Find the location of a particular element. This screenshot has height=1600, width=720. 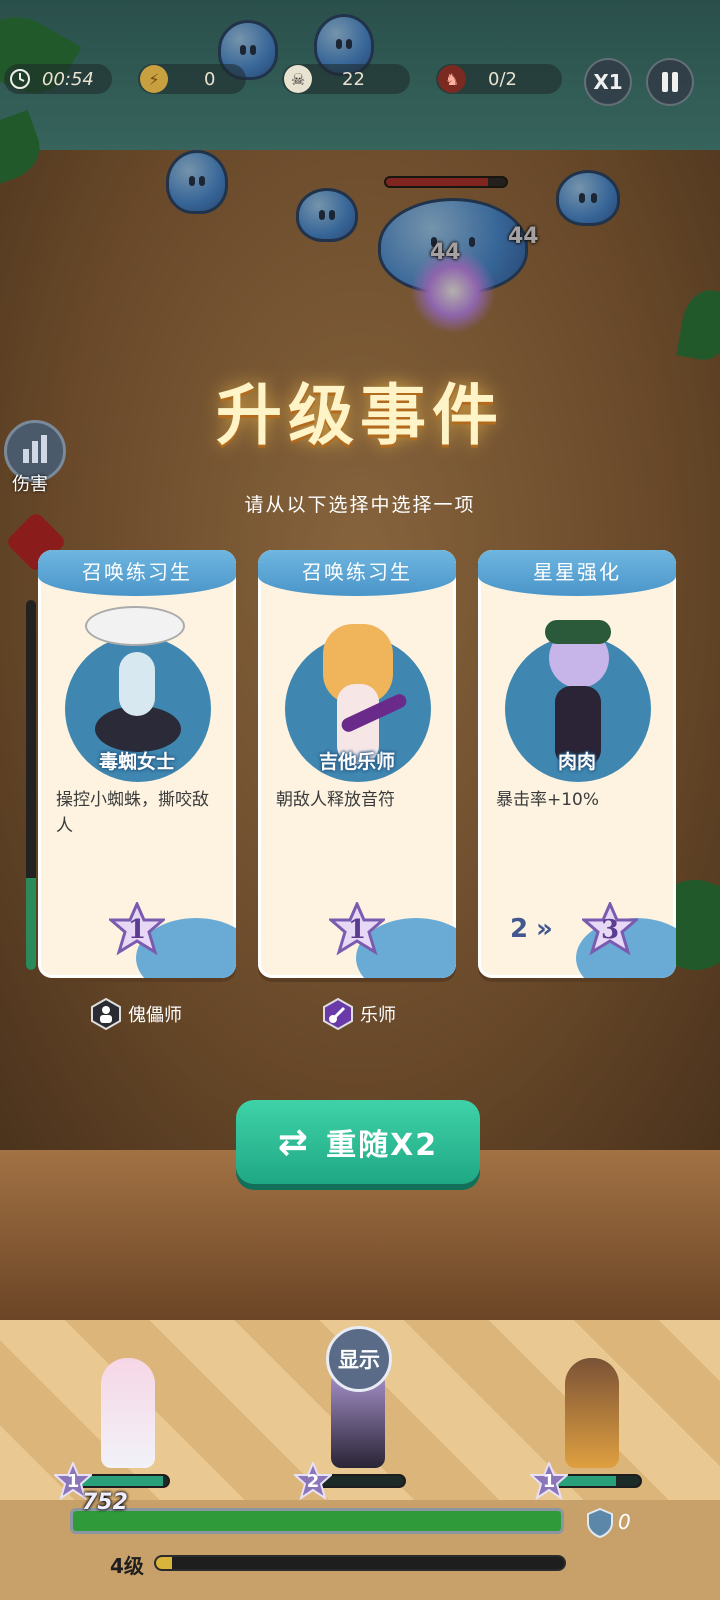

card-description: 操控小蜘蛛，撕咬敌人 is located at coordinates (132, 813).